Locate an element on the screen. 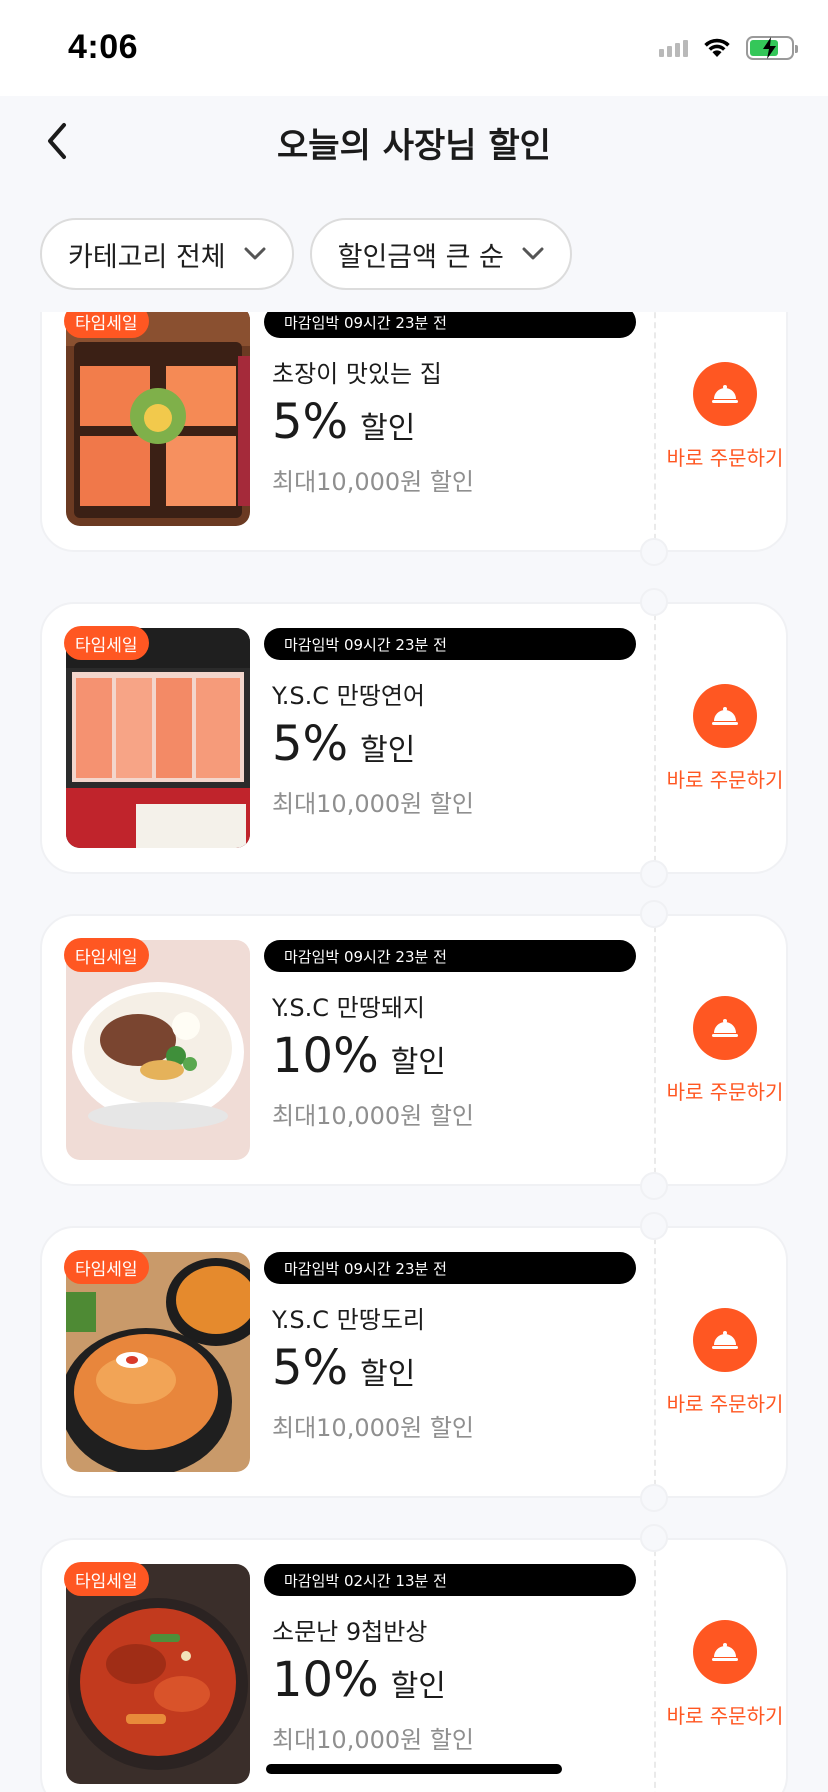 The width and height of the screenshot is (828, 1792). sort-filter-dropdown: 할인금액 큰 순 is located at coordinates (440, 254).